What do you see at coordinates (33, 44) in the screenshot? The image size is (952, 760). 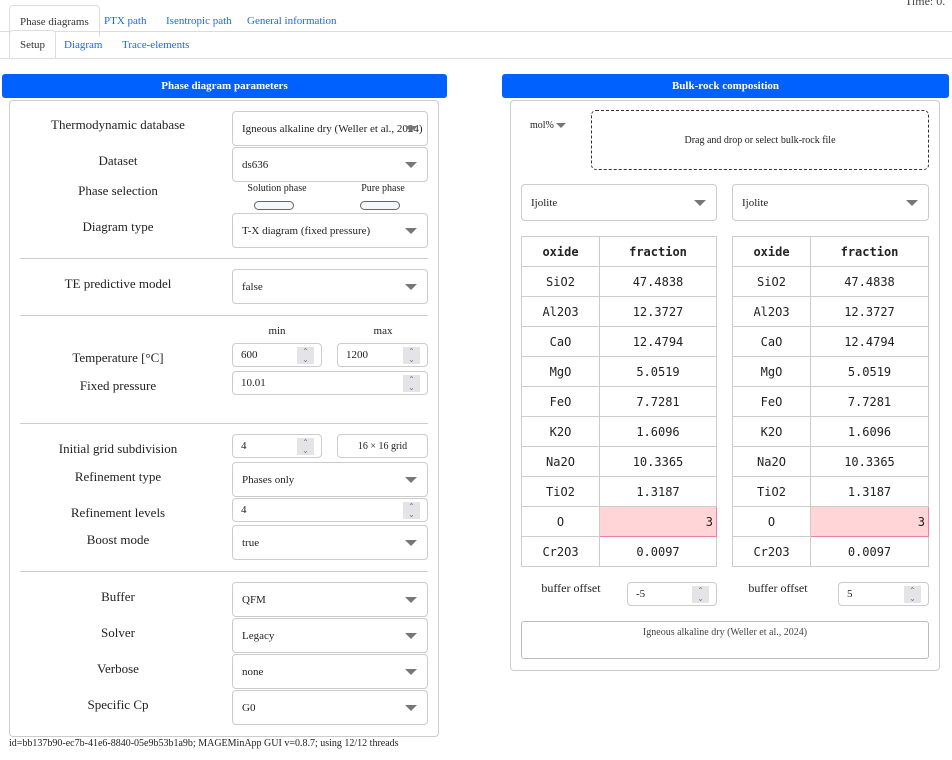 I see `tab-setup: Setup` at bounding box center [33, 44].